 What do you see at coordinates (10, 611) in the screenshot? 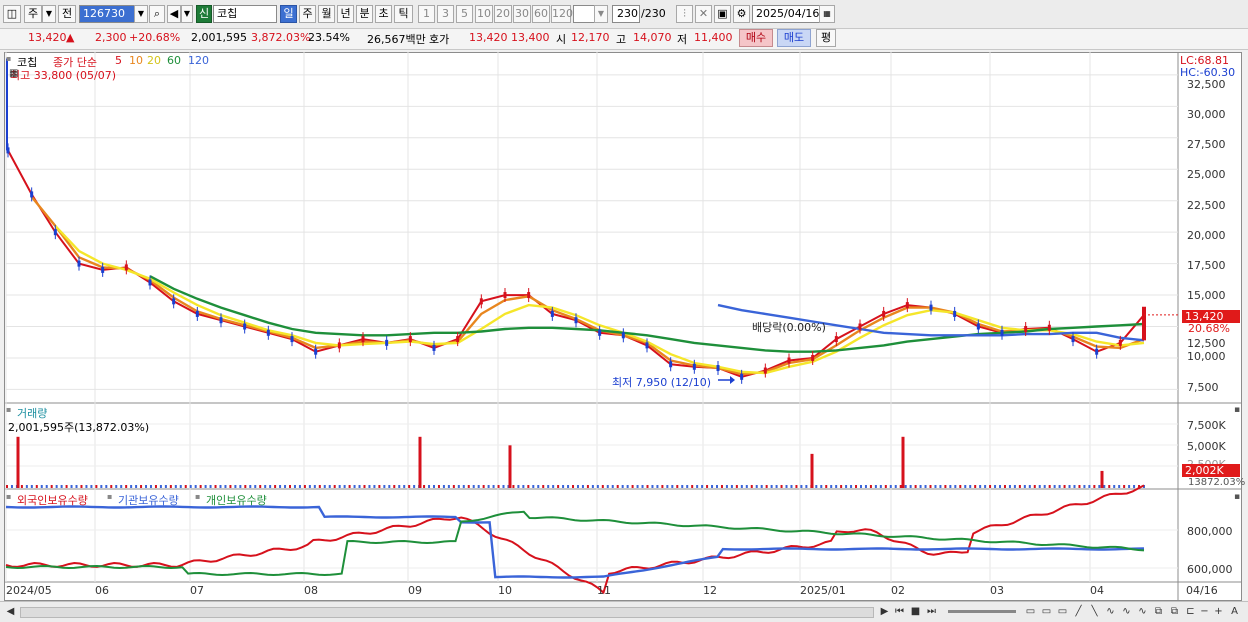
I see `scroll-left-icon: ◀` at bounding box center [10, 611].